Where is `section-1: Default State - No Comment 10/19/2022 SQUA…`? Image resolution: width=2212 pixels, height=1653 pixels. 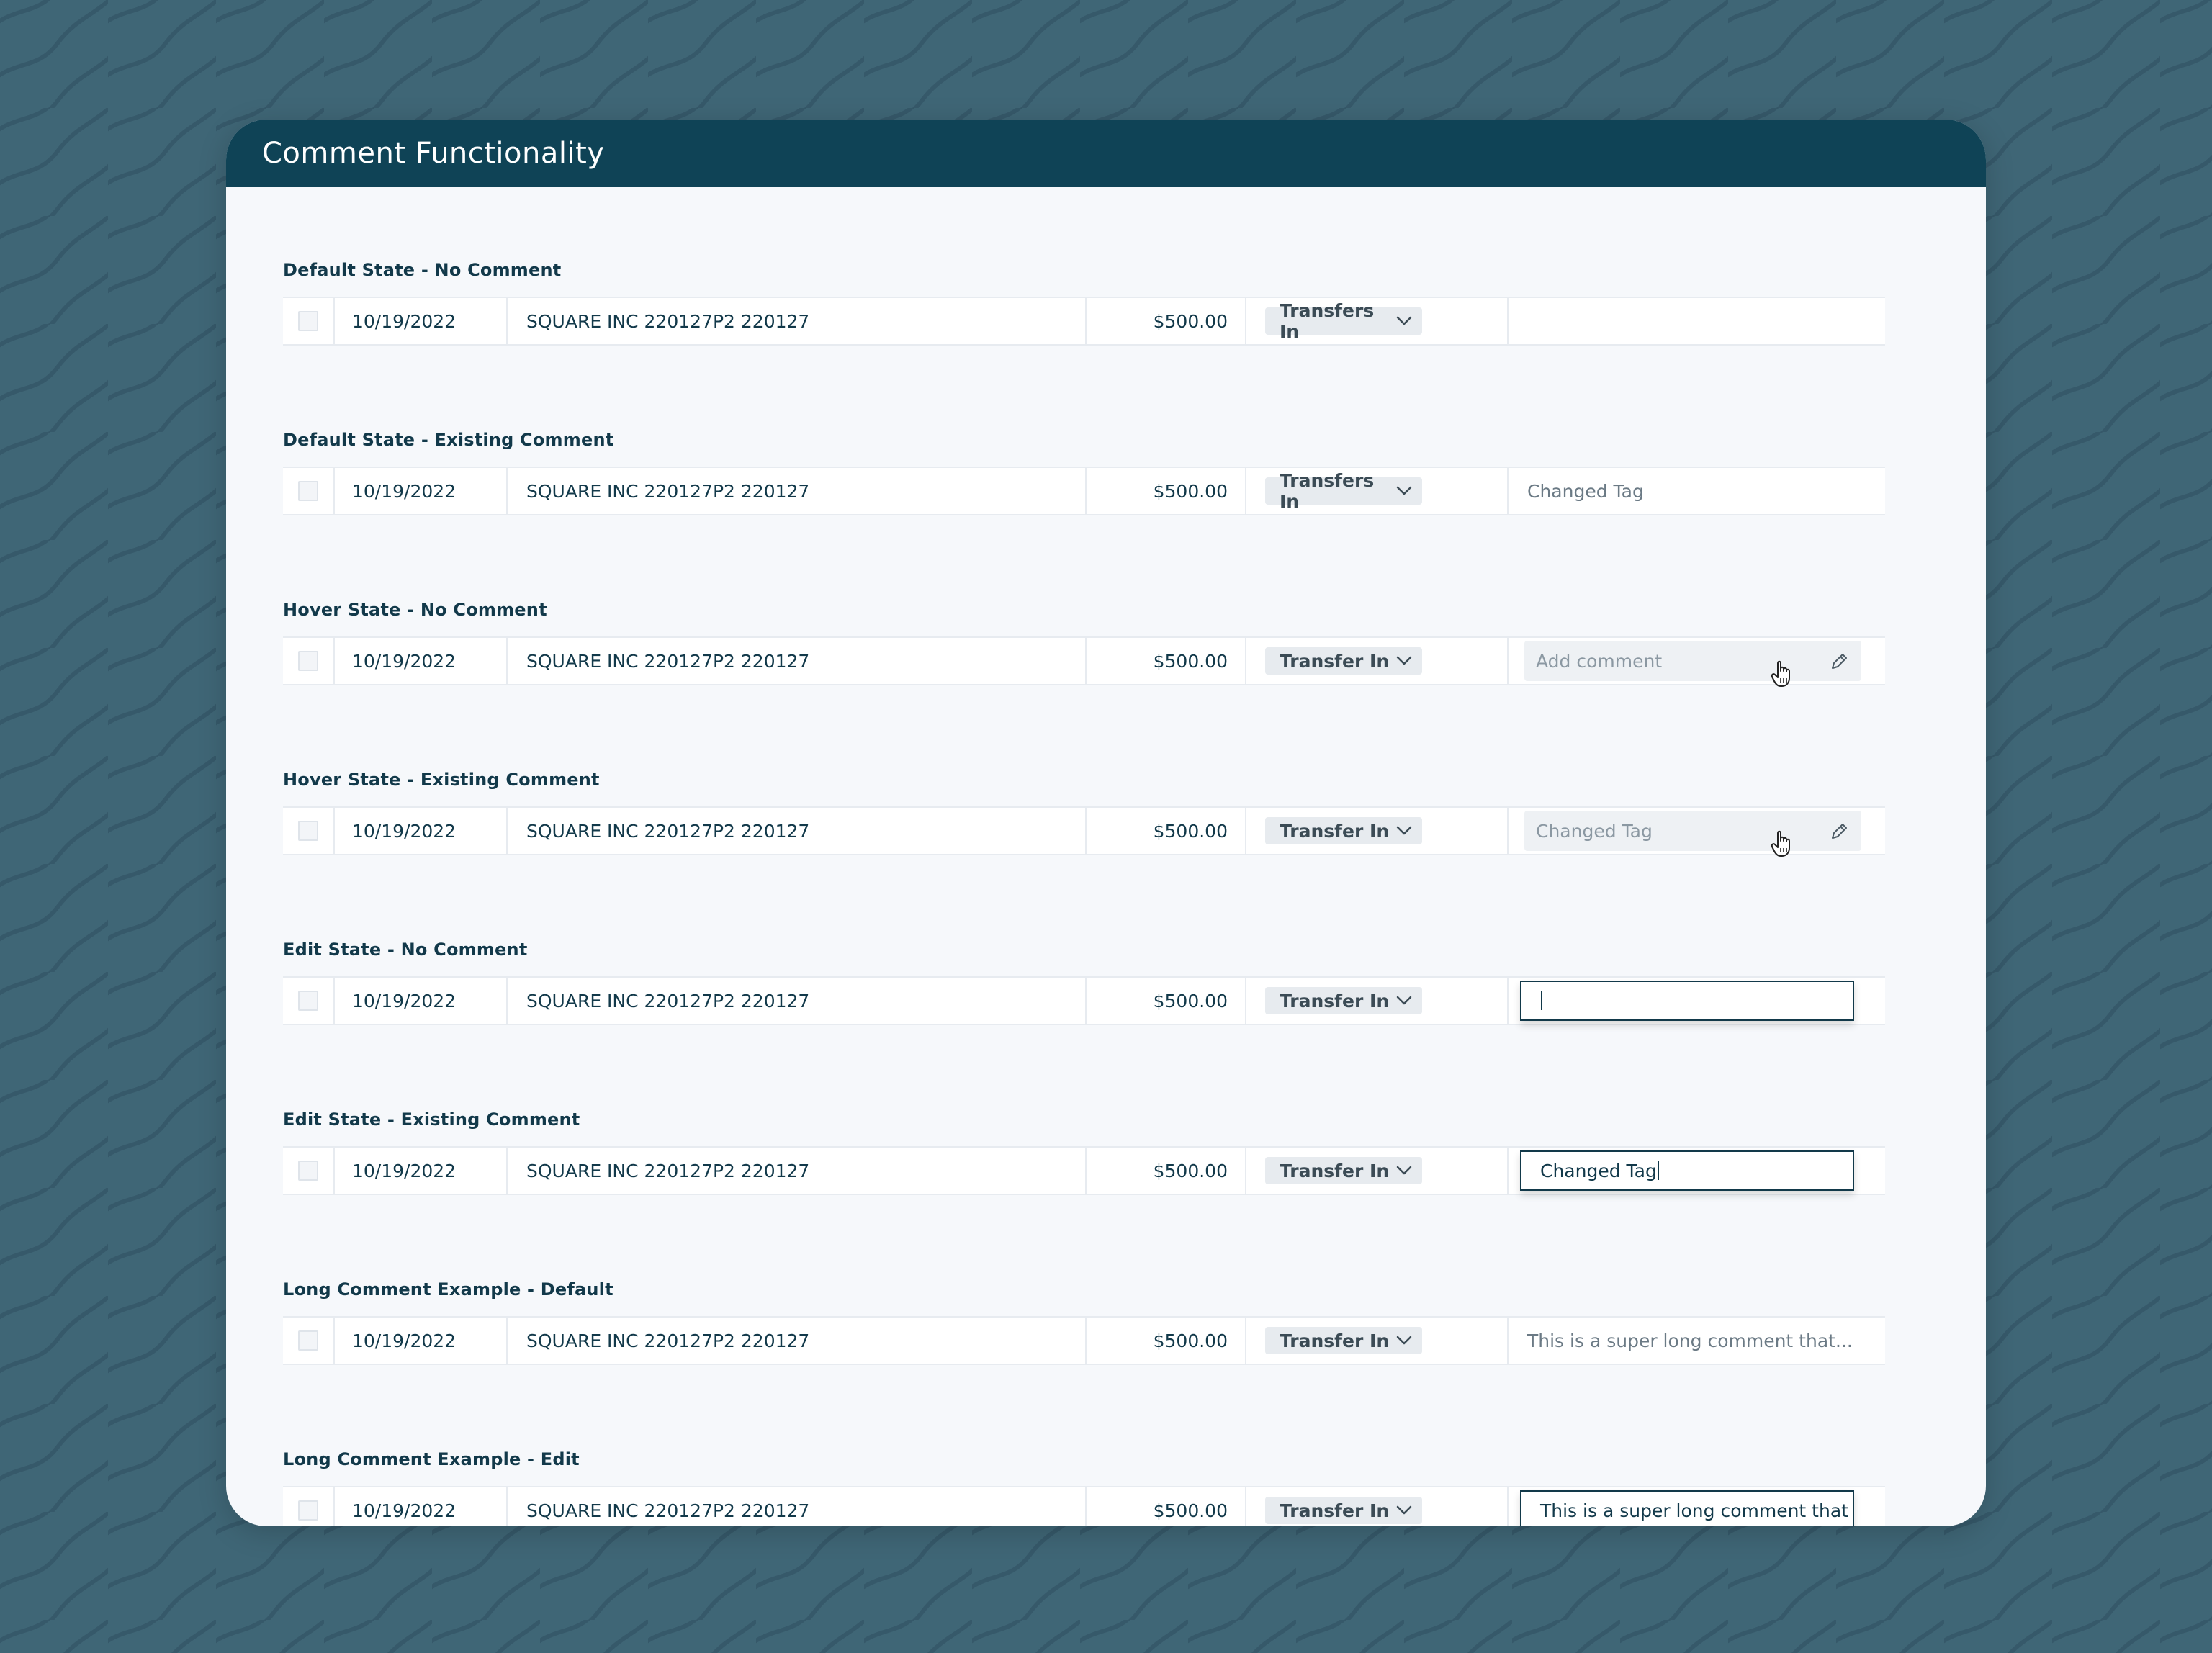 section-1: Default State - No Comment 10/19/2022 SQUA… is located at coordinates (1084, 272).